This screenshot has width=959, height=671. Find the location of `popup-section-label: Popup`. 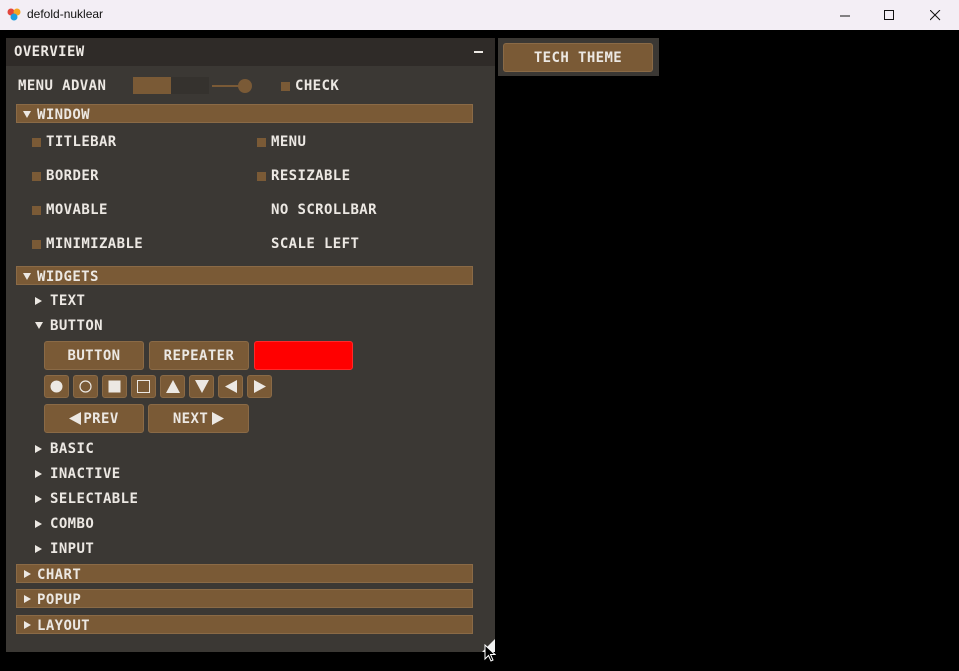

popup-section-label: Popup is located at coordinates (59, 600).